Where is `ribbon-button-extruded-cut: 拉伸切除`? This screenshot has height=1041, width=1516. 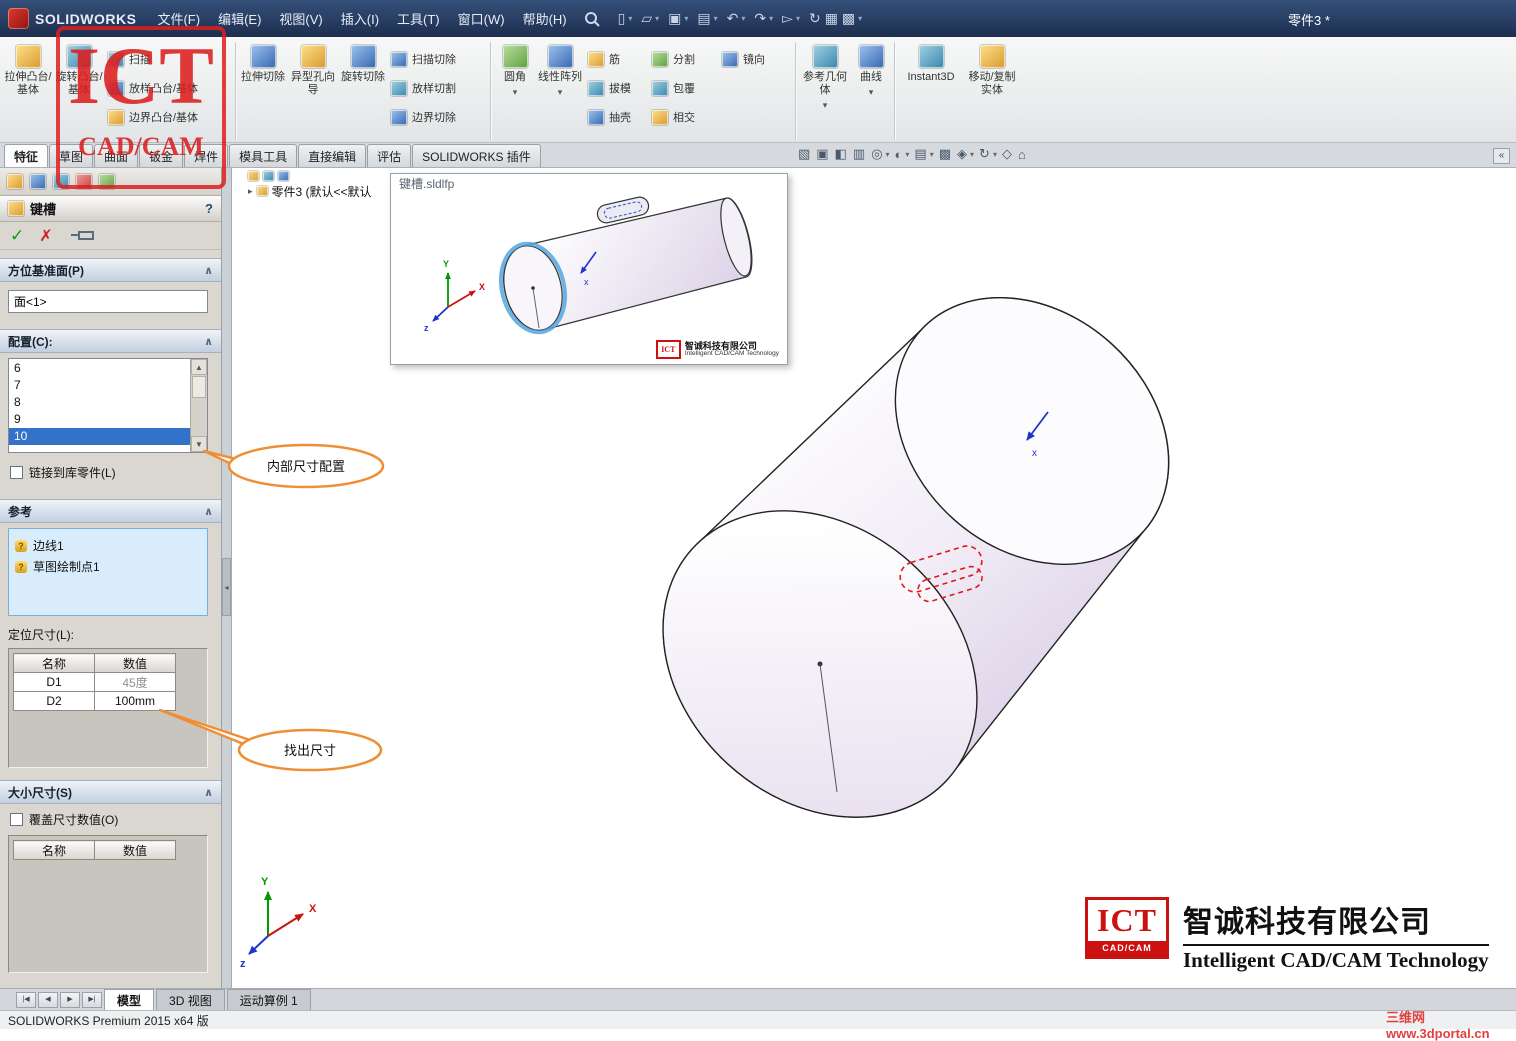 ribbon-button-extruded-cut: 拉伸切除 is located at coordinates (263, 89).